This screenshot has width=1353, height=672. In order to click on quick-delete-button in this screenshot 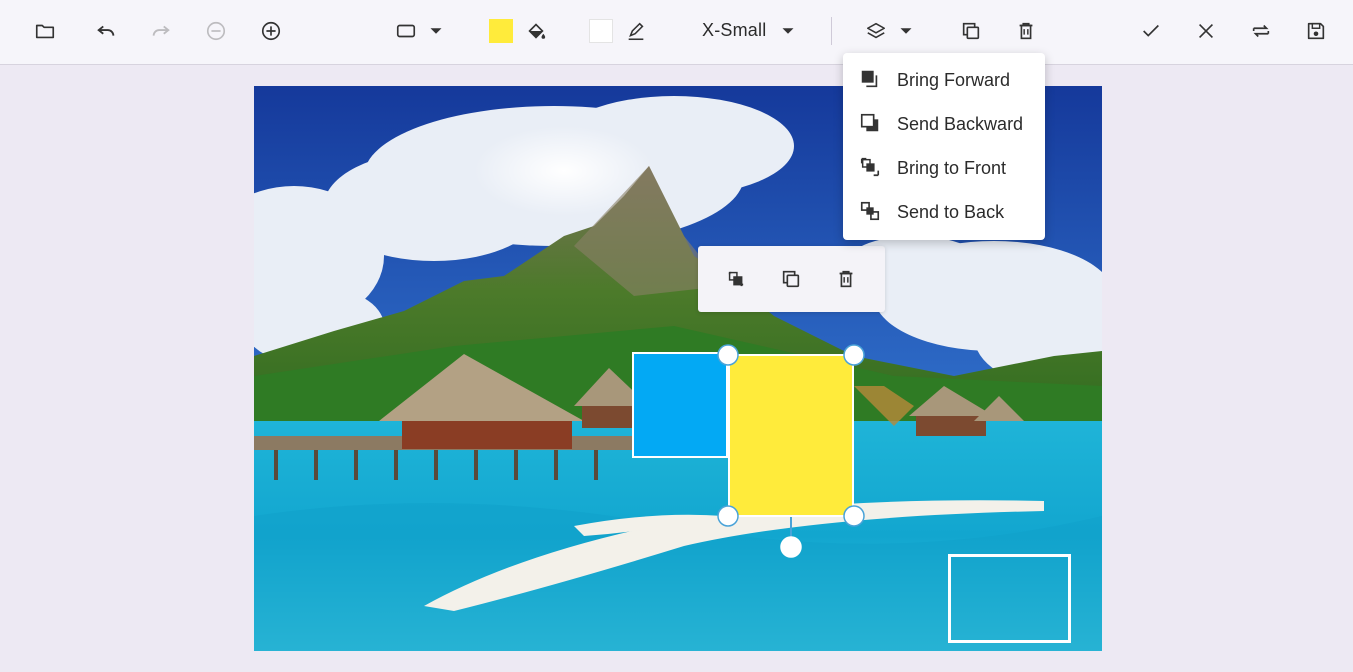, I will do `click(846, 279)`.